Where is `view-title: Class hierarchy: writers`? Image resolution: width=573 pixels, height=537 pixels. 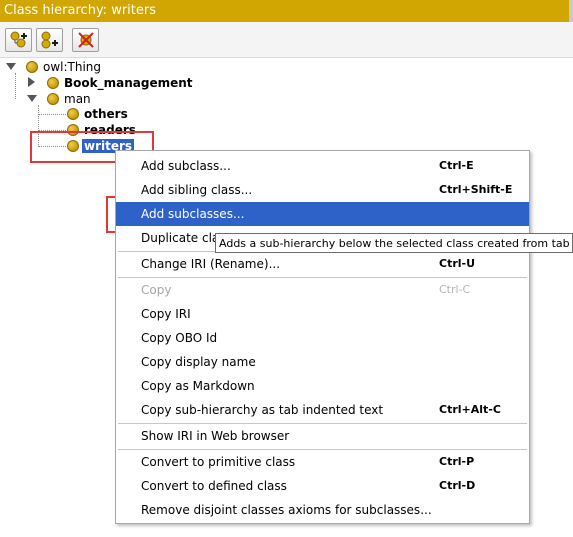
view-title: Class hierarchy: writers is located at coordinates (80, 10).